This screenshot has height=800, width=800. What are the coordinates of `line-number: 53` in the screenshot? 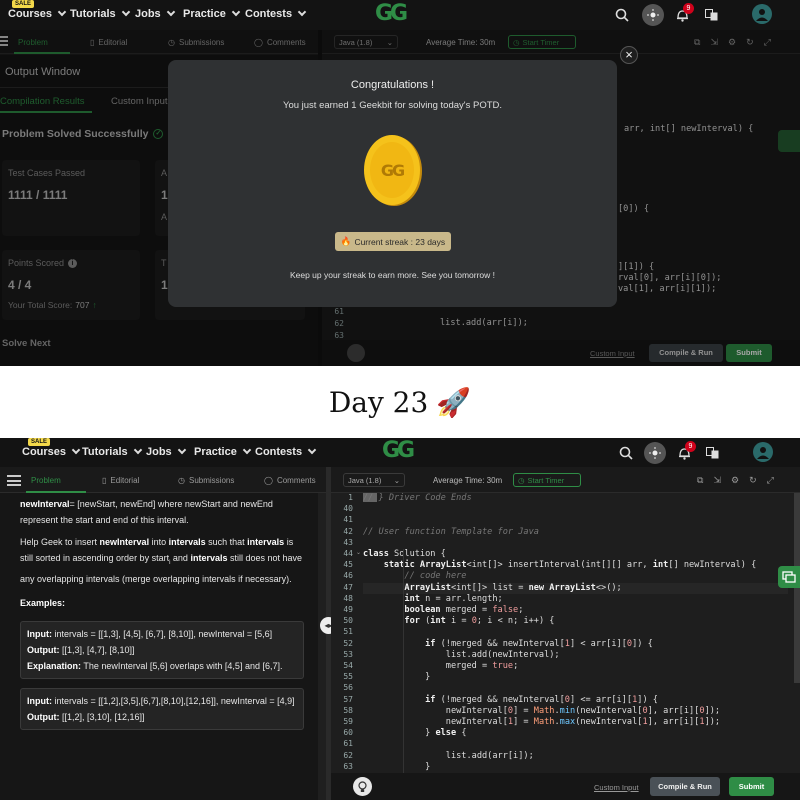 It's located at (348, 654).